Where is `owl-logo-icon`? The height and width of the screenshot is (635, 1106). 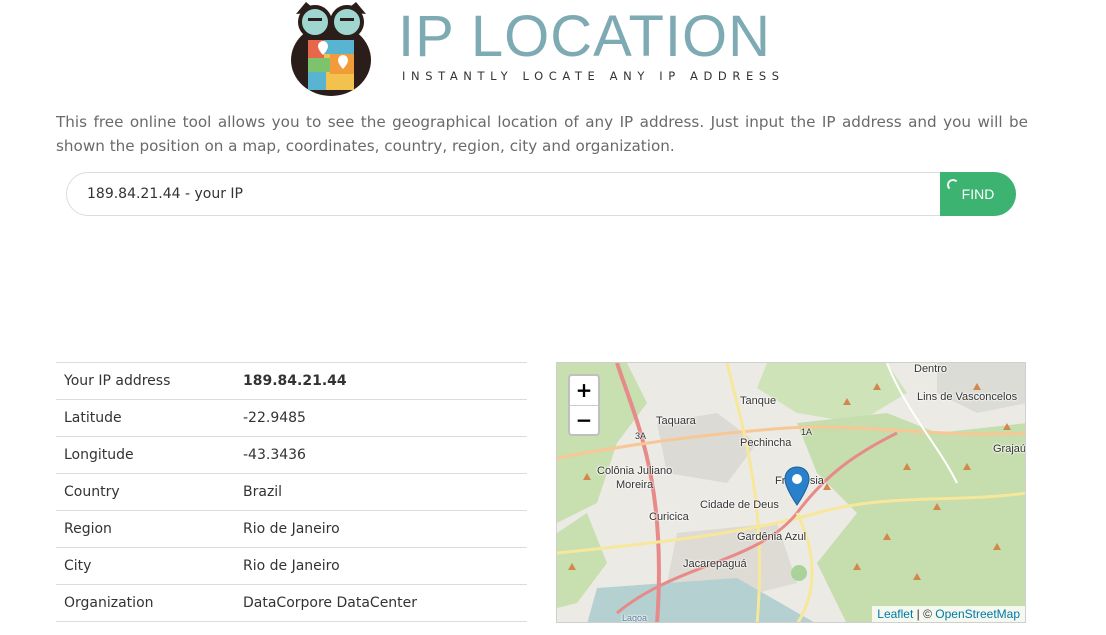
owl-logo-icon is located at coordinates (331, 49).